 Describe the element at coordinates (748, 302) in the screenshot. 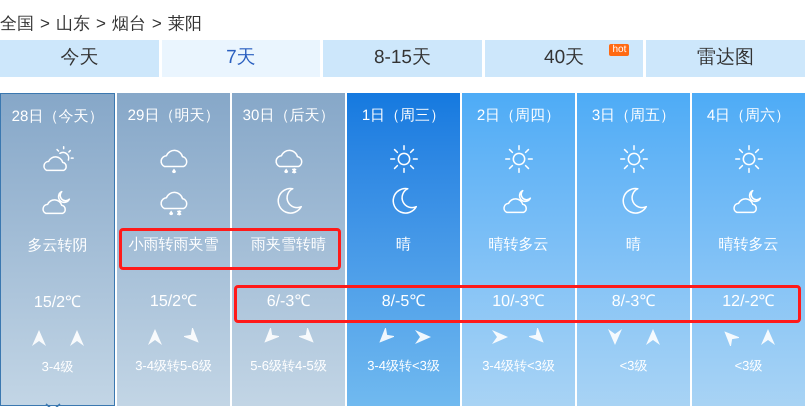

I see `temperature-text: 12/-2℃` at that location.